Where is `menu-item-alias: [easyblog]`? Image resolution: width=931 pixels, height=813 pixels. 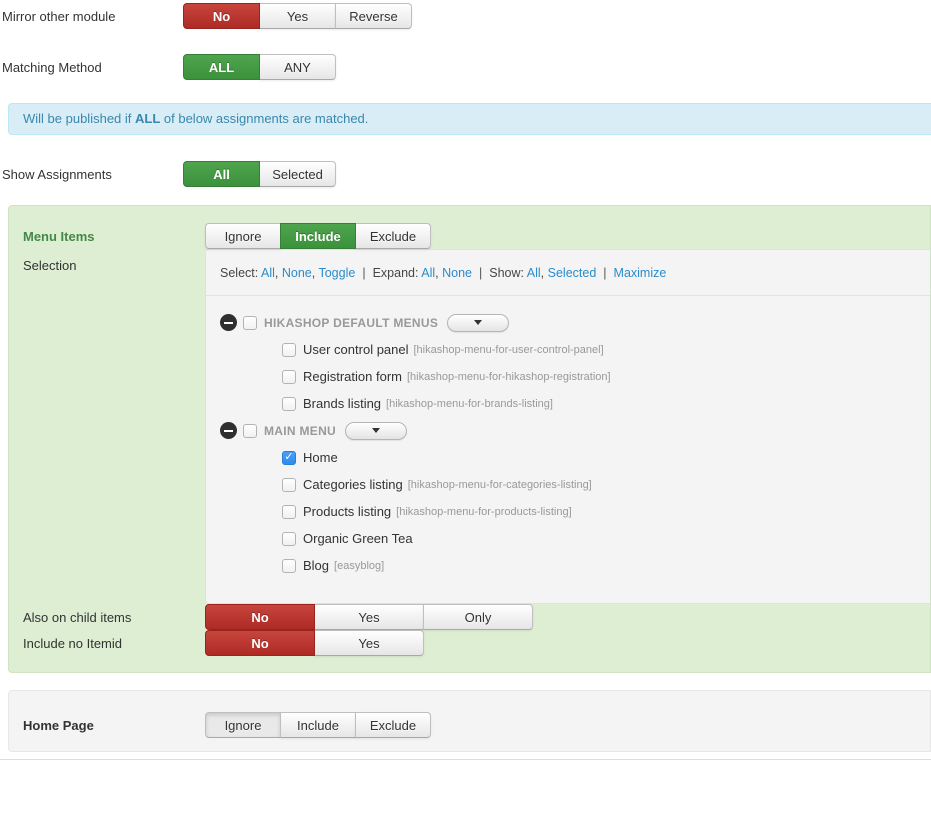
menu-item-alias: [easyblog] is located at coordinates (359, 565).